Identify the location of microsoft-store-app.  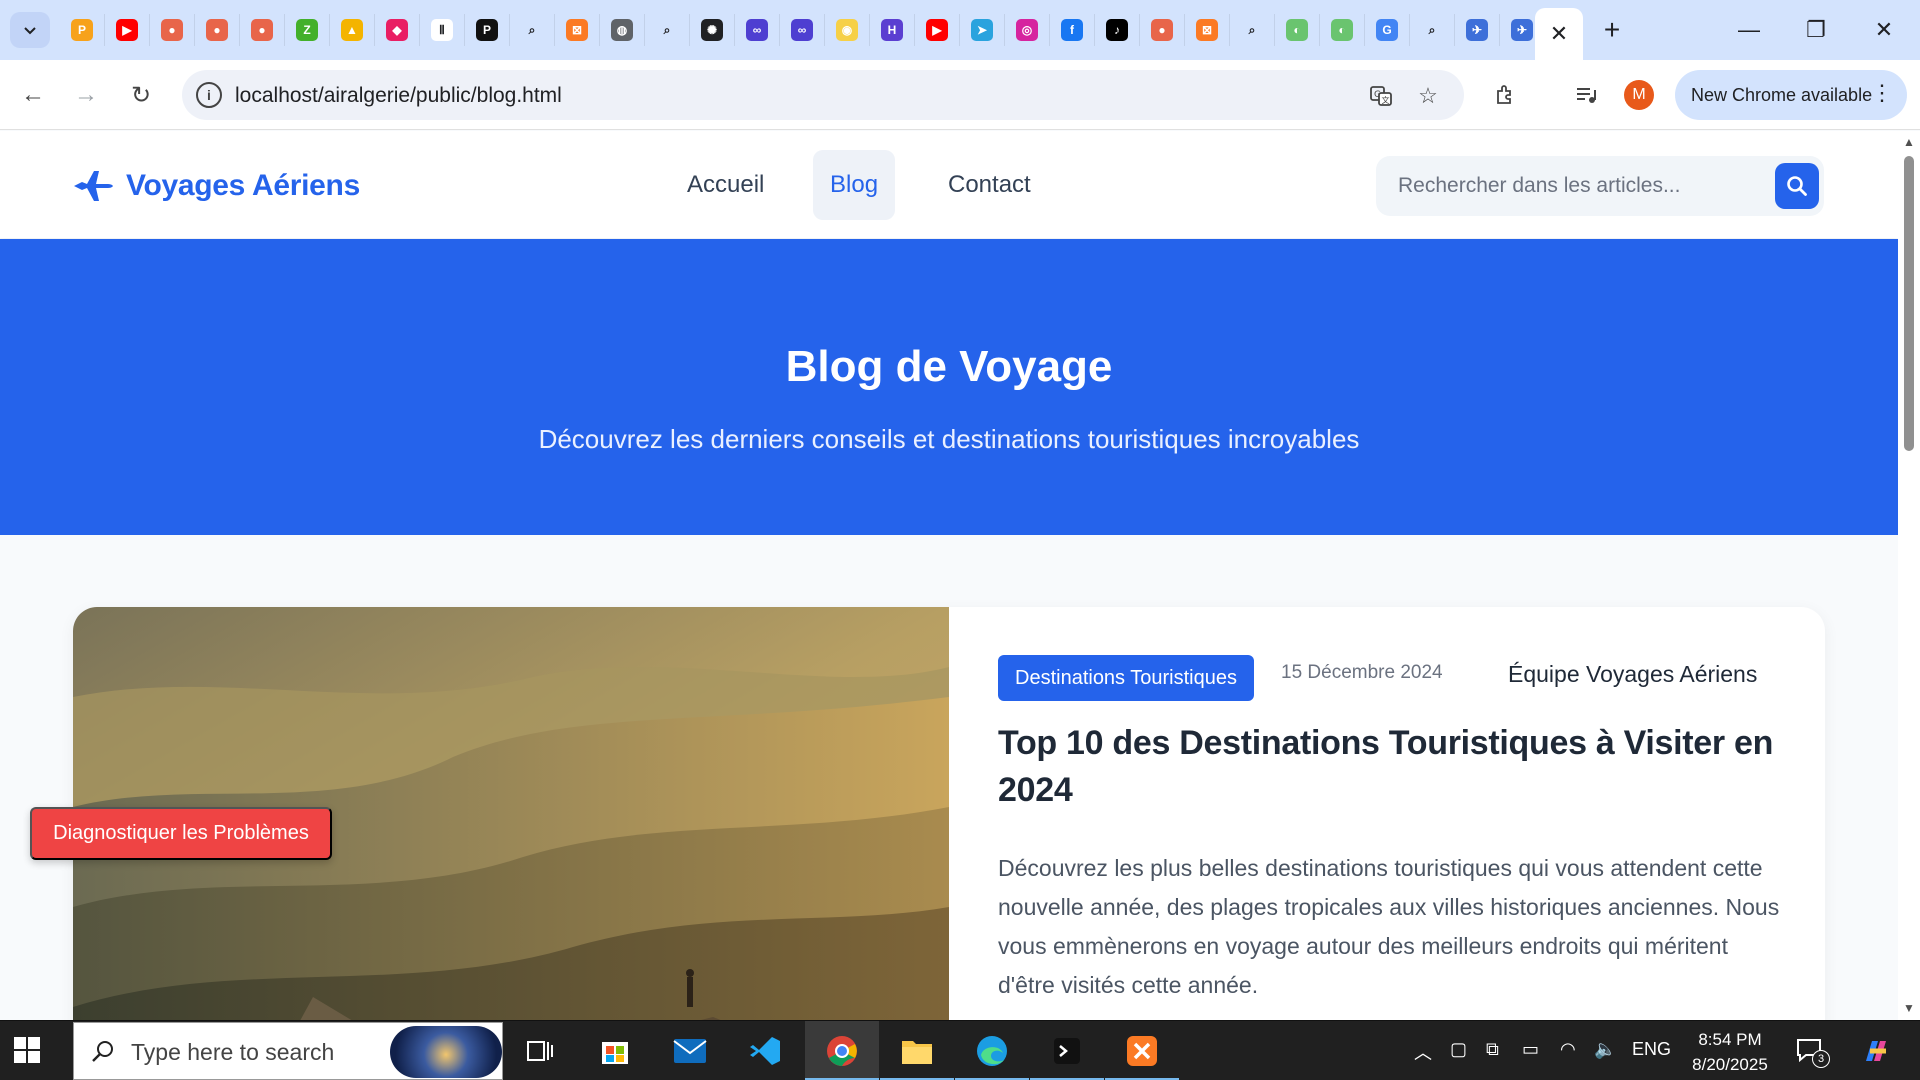
(615, 1050).